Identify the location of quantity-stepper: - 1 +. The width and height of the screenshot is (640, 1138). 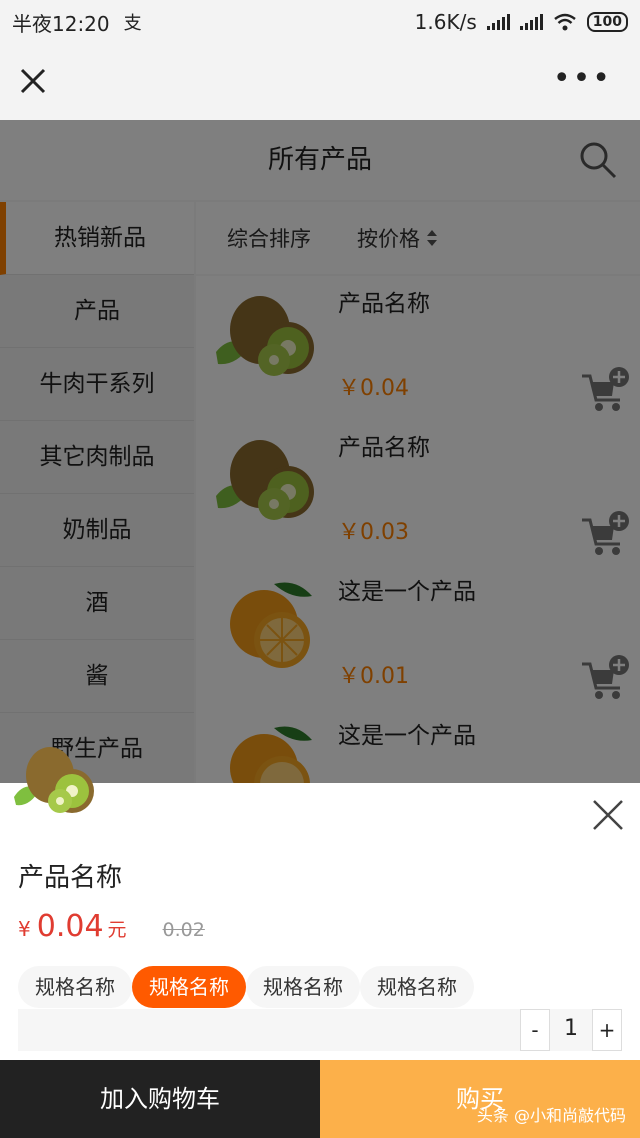
(571, 1030).